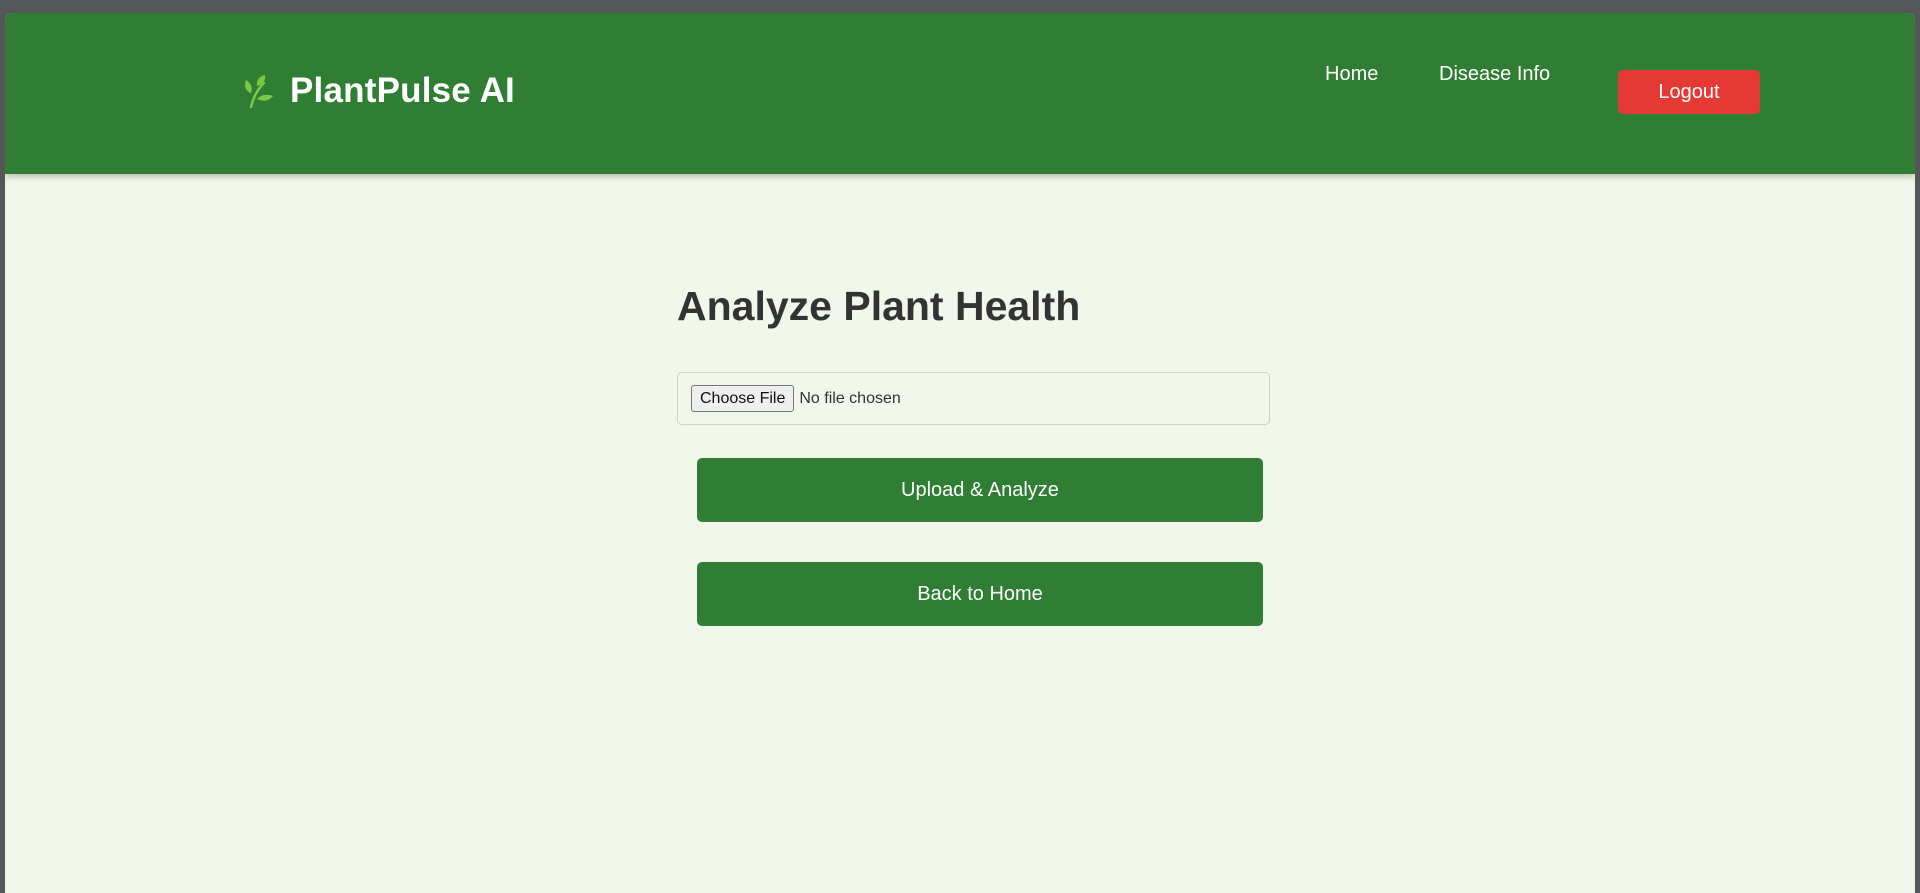 The height and width of the screenshot is (893, 1920). I want to click on leaf-icon, so click(259, 91).